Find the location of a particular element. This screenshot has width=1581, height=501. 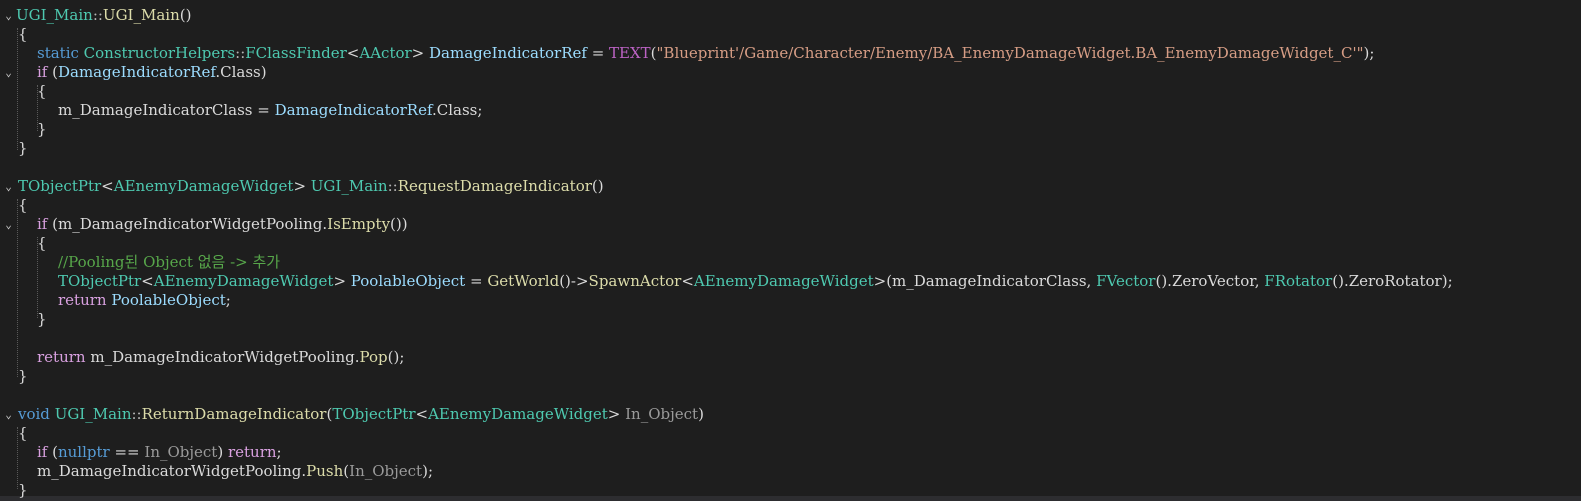

code-token: RequestDamageIndicator is located at coordinates (494, 186).